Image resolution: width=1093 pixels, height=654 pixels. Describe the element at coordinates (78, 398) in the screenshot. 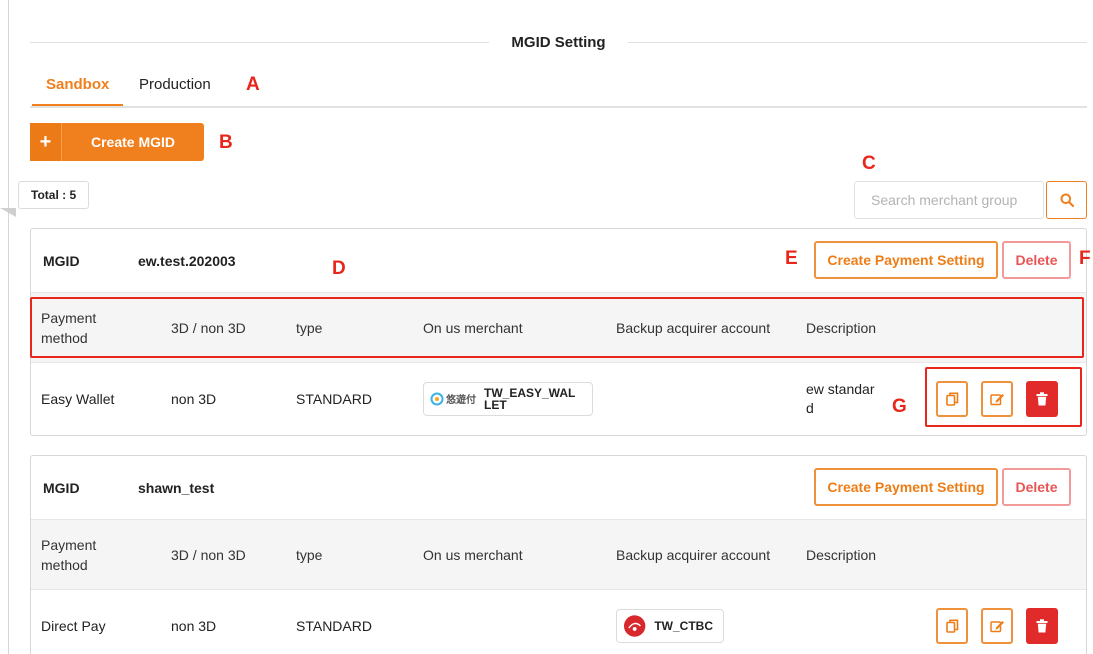

I see `cell-payment-method: Easy Wallet` at that location.